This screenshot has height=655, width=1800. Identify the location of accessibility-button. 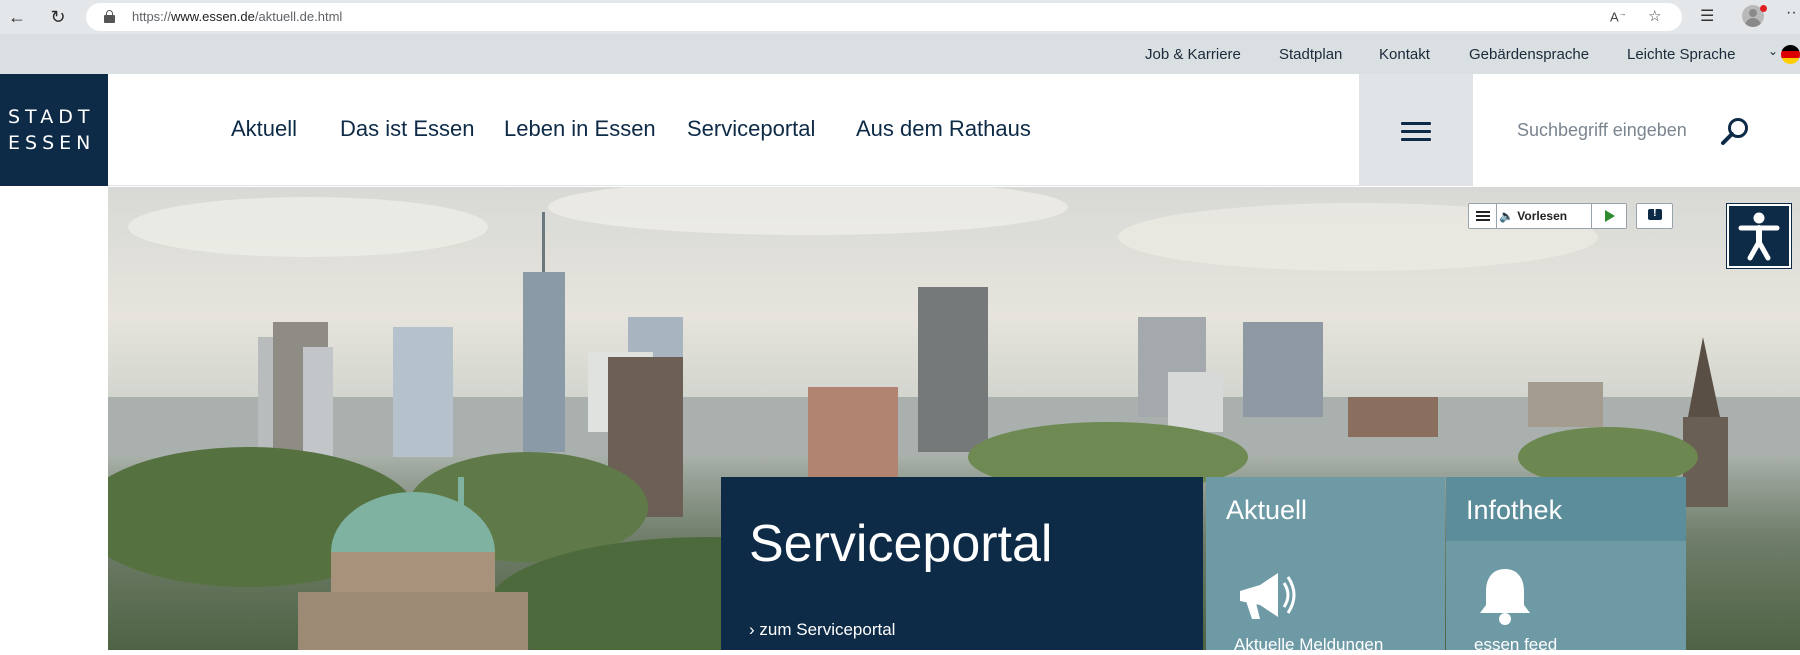
(1759, 236).